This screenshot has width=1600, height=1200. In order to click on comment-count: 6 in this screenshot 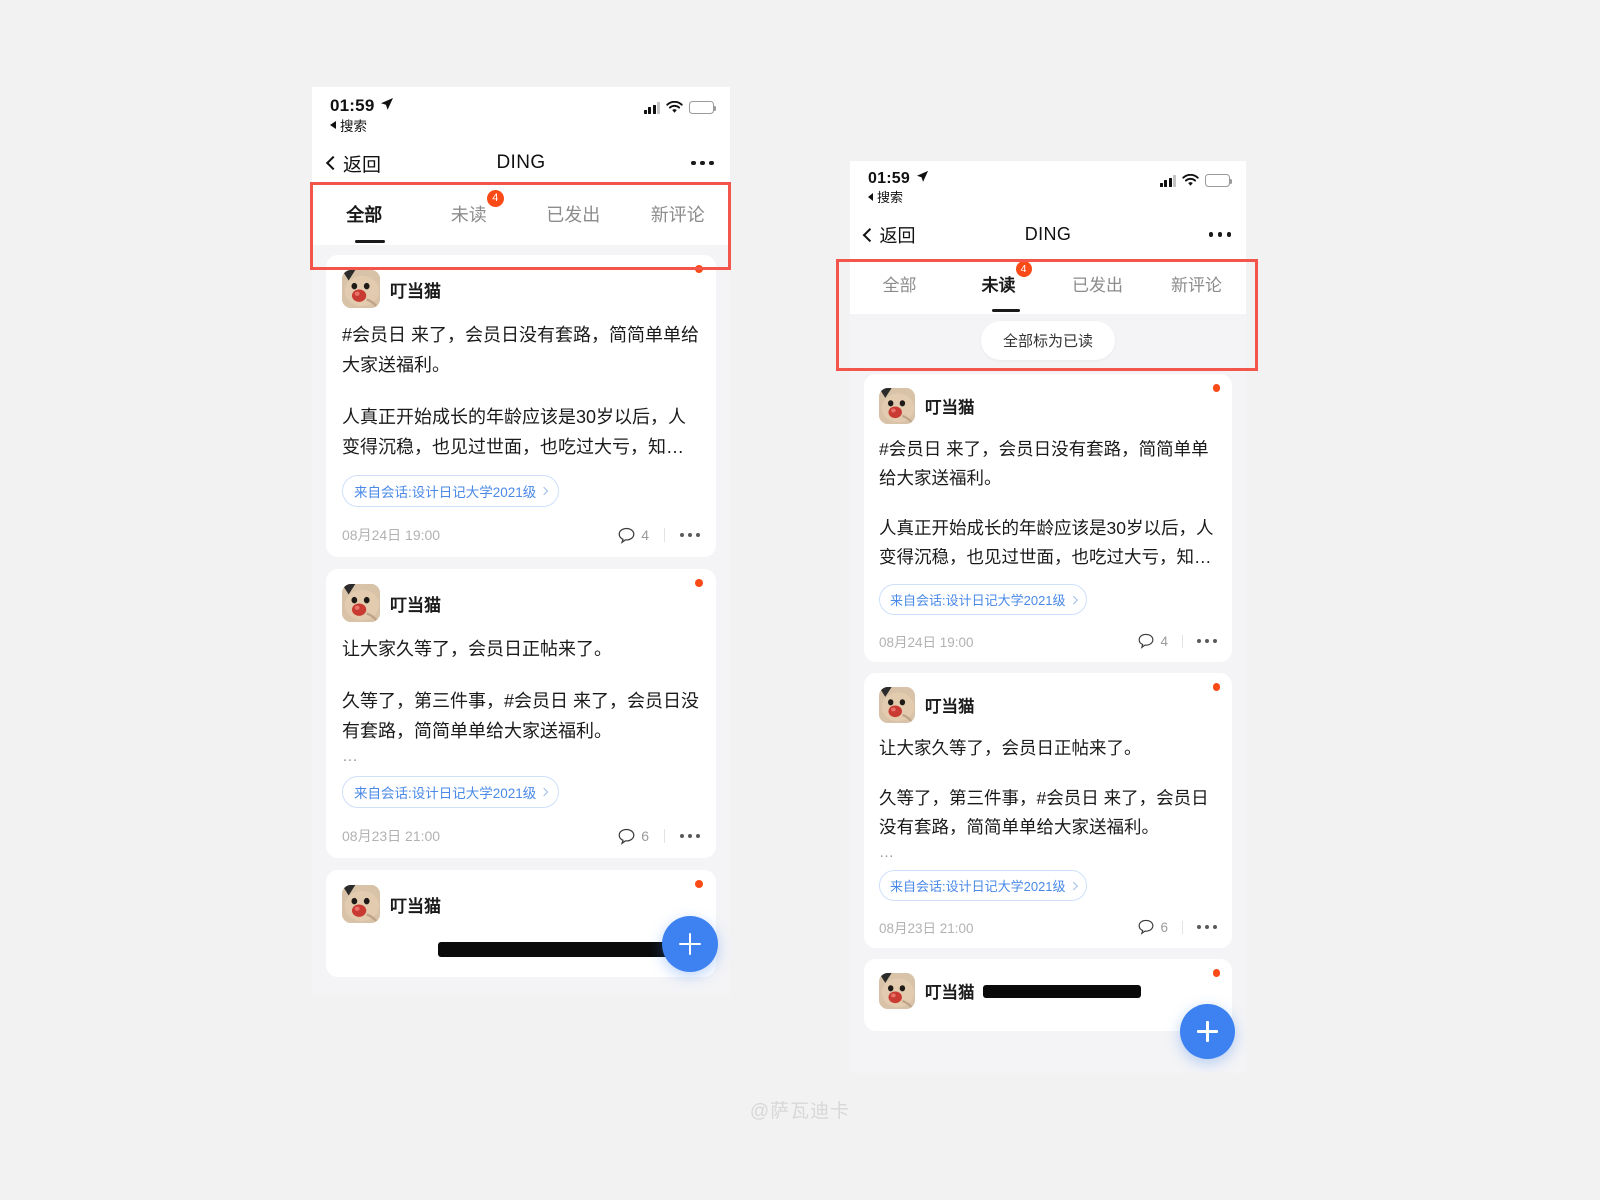, I will do `click(1164, 927)`.